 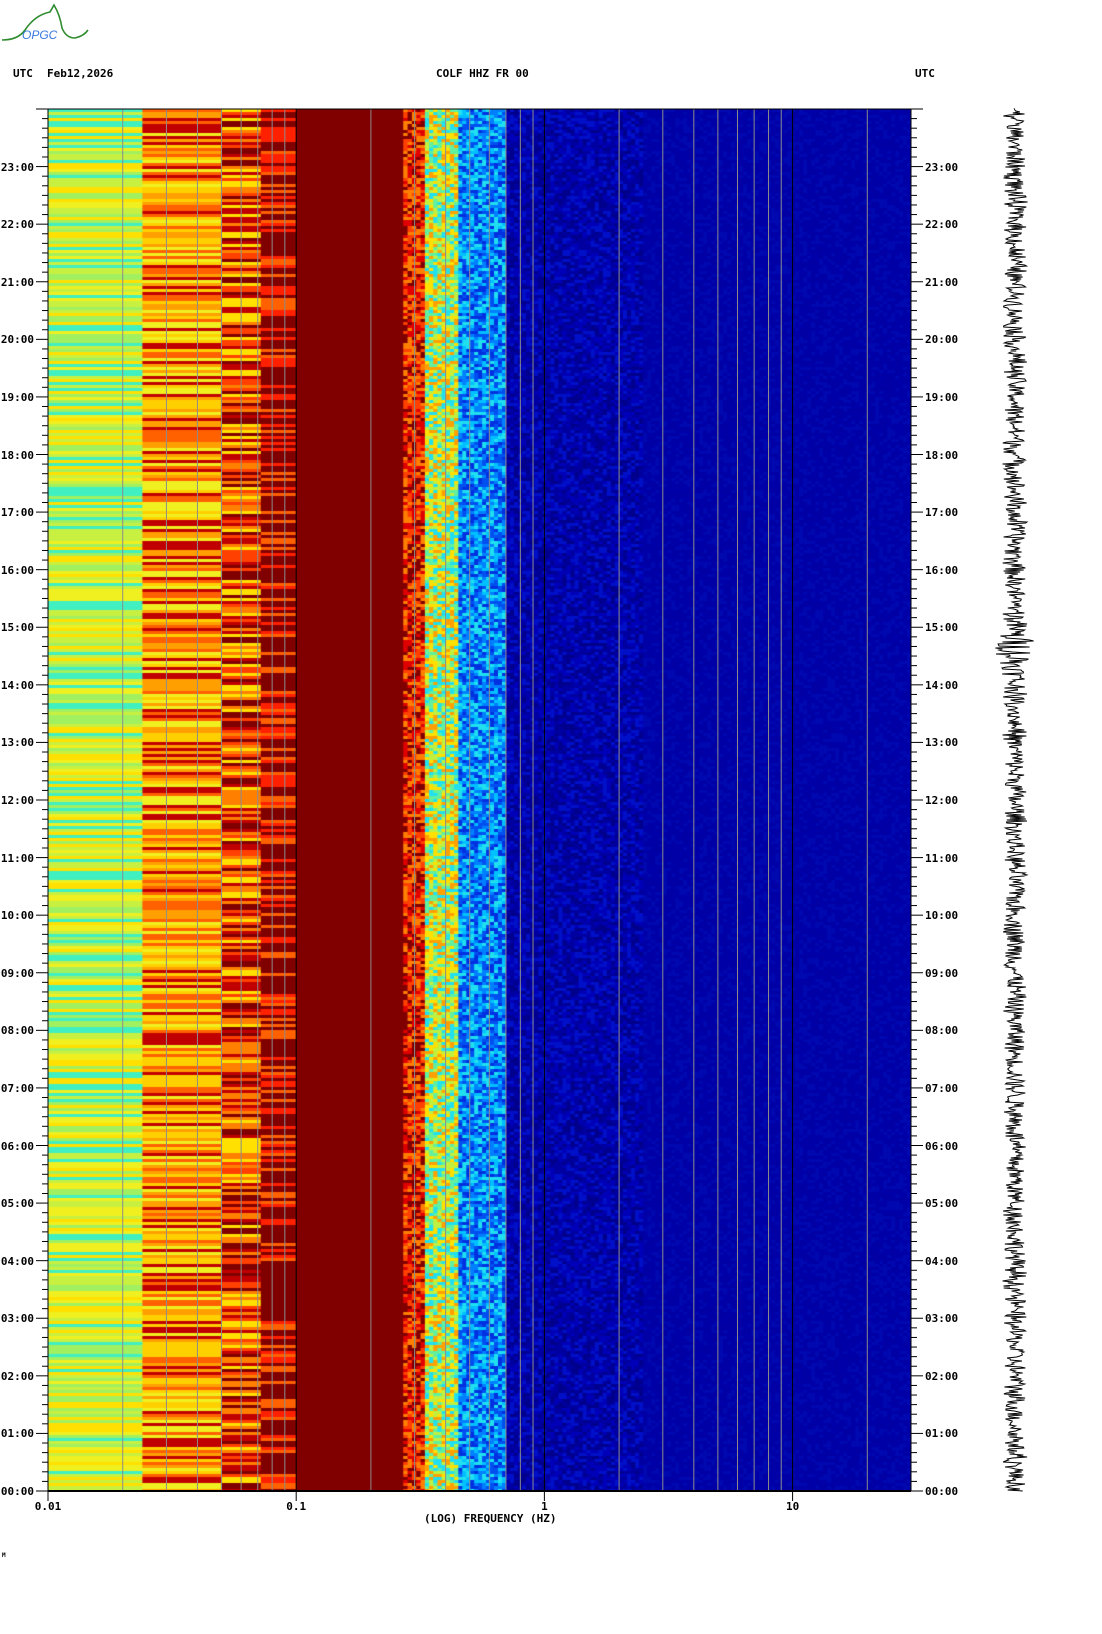 I want to click on time-tick-label-right: 08:00, so click(x=942, y=1031).